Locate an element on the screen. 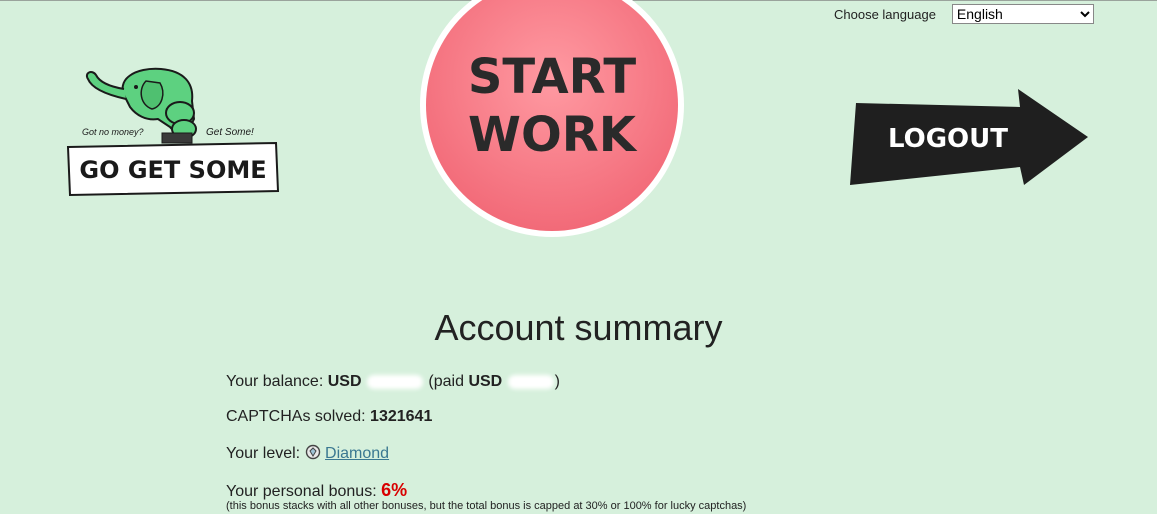  level-link: Diamond is located at coordinates (357, 453).